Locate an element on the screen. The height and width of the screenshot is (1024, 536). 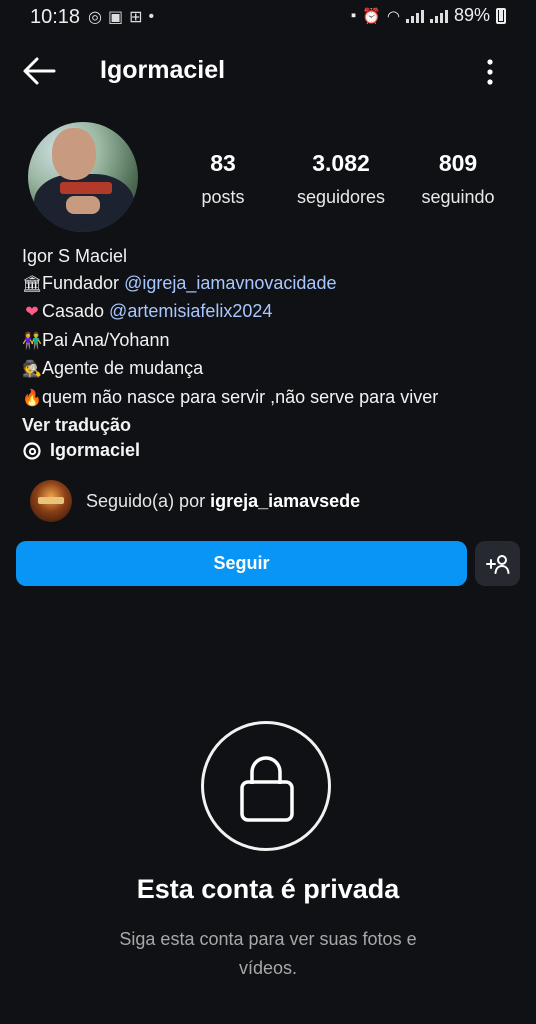
lock-icon is located at coordinates (267, 789).